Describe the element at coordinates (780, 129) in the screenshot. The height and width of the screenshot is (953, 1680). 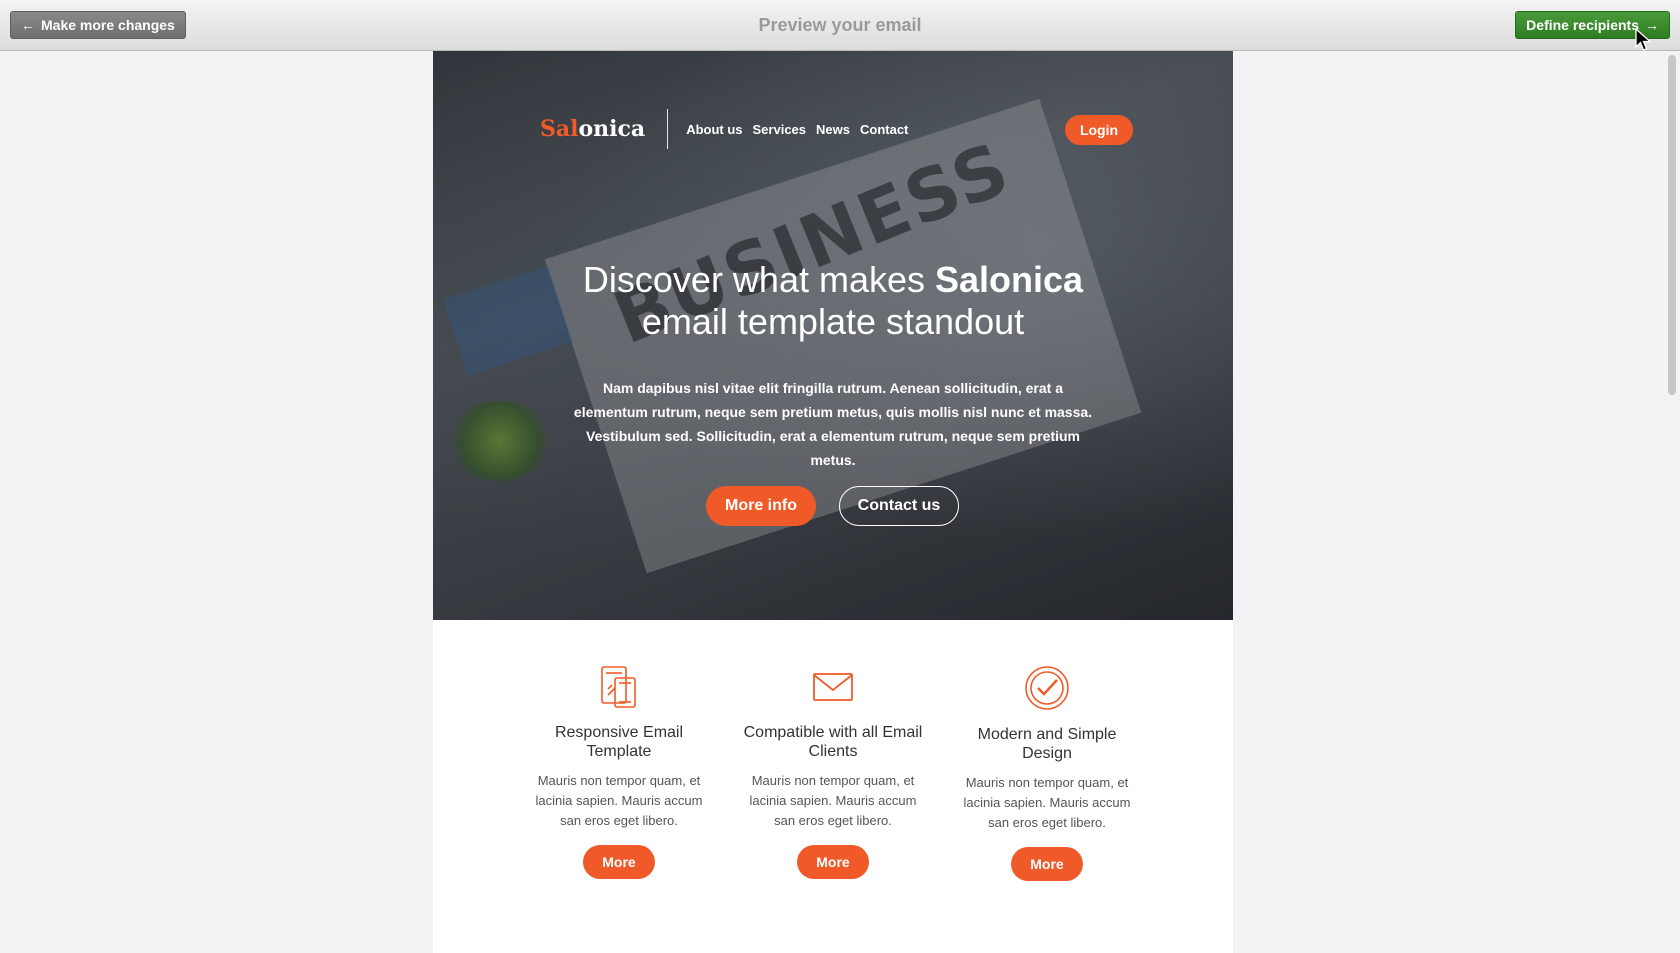
I see `nav-link-services: Services` at that location.